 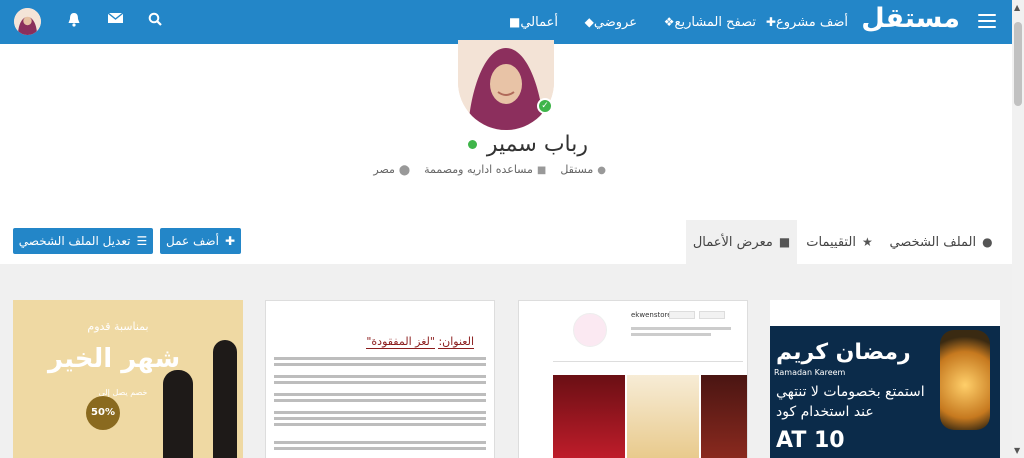 What do you see at coordinates (831, 242) in the screenshot?
I see `tab-reviews-label: التقييمات` at bounding box center [831, 242].